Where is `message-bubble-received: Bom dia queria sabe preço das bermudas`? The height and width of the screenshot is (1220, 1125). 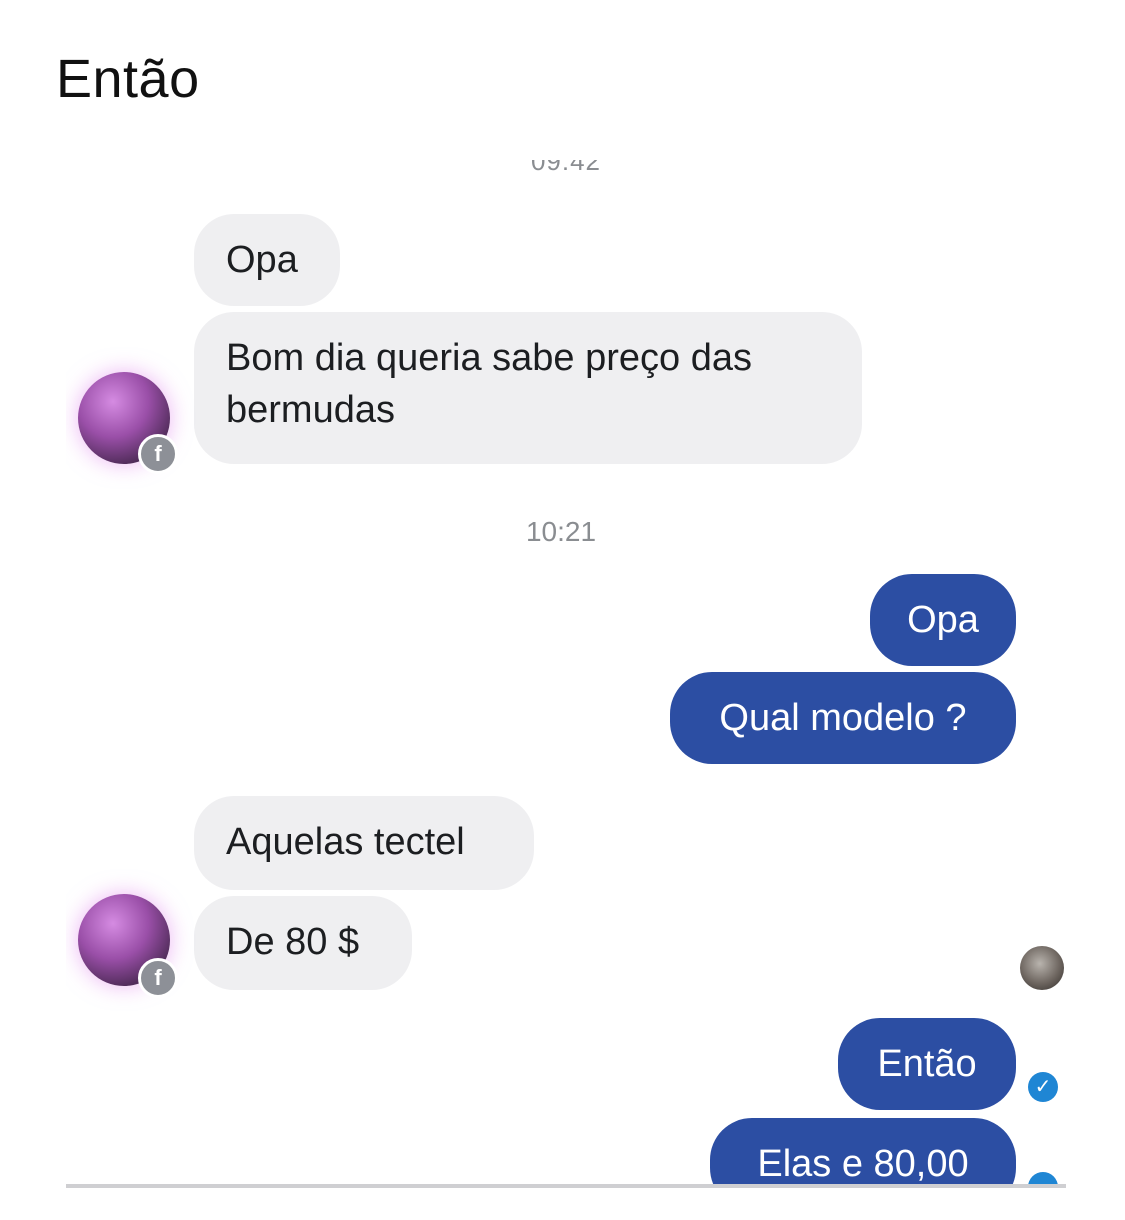
message-bubble-received: Bom dia queria sabe preço das bermudas is located at coordinates (528, 388).